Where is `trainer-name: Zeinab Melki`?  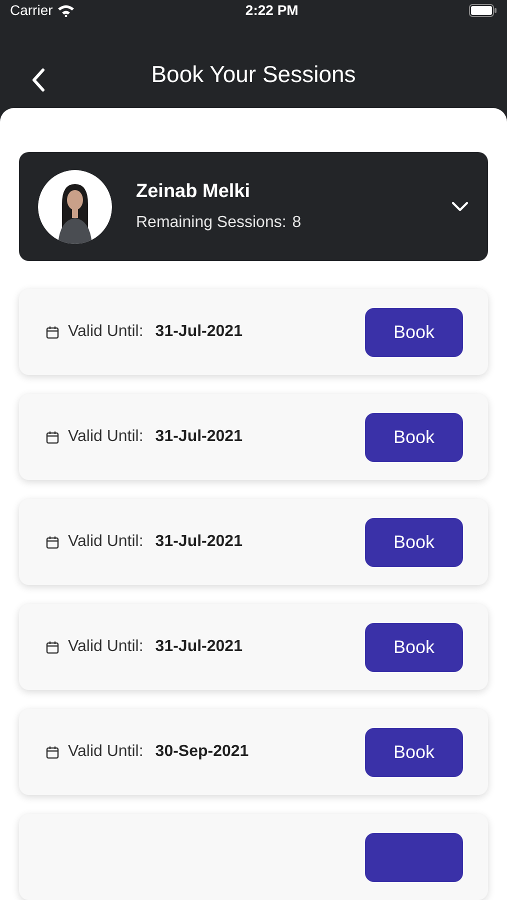
trainer-name: Zeinab Melki is located at coordinates (194, 192).